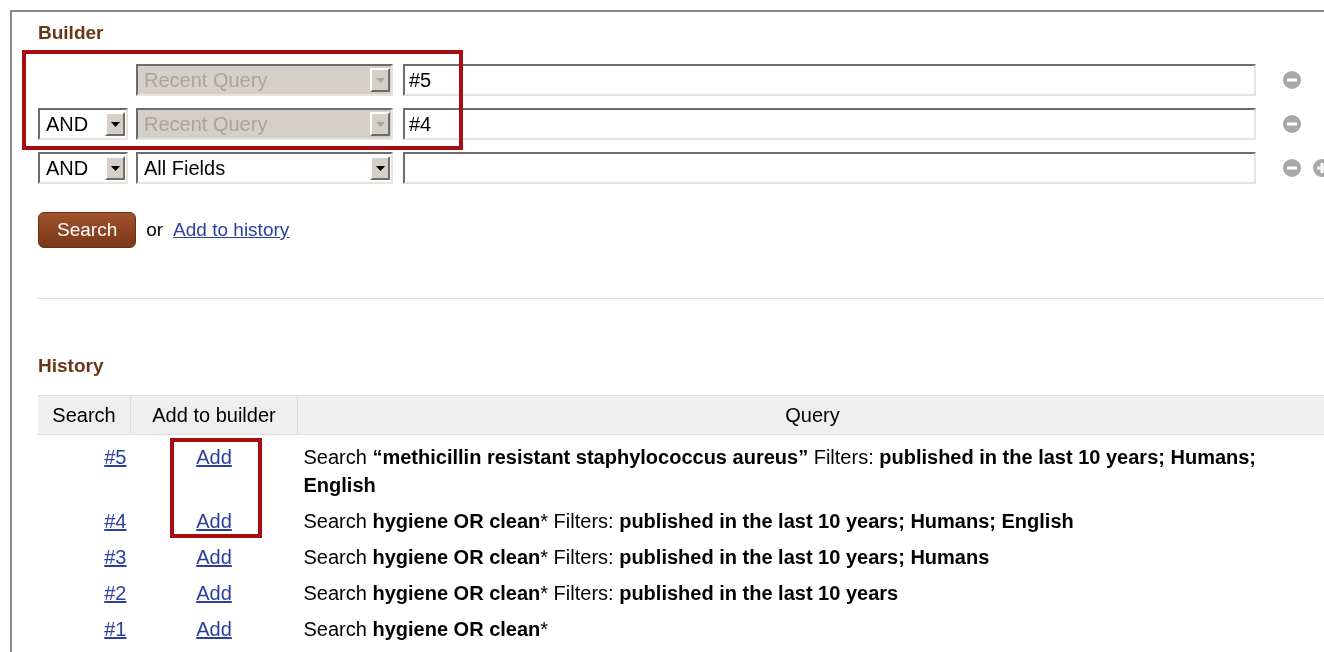 The width and height of the screenshot is (1324, 652). I want to click on column-header: Query, so click(810, 415).